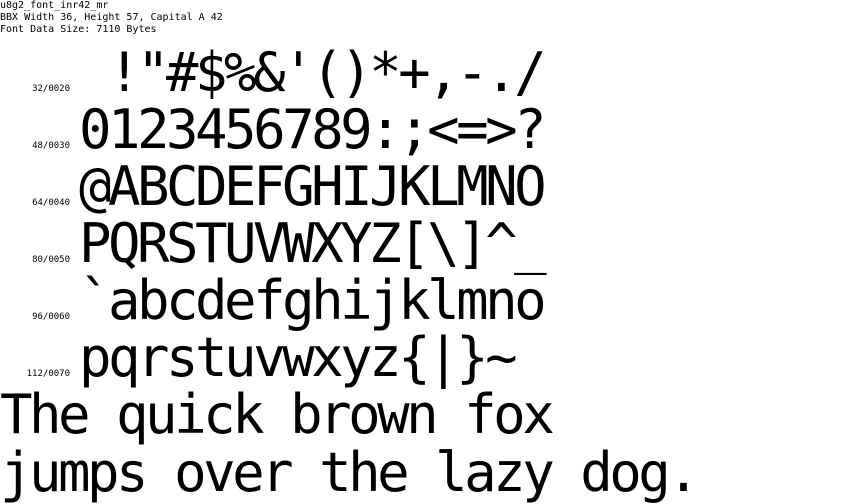 This screenshot has height=504, width=848. What do you see at coordinates (298, 357) in the screenshot?
I see `row-glyphs: pqrstuvwxyz{|}~` at bounding box center [298, 357].